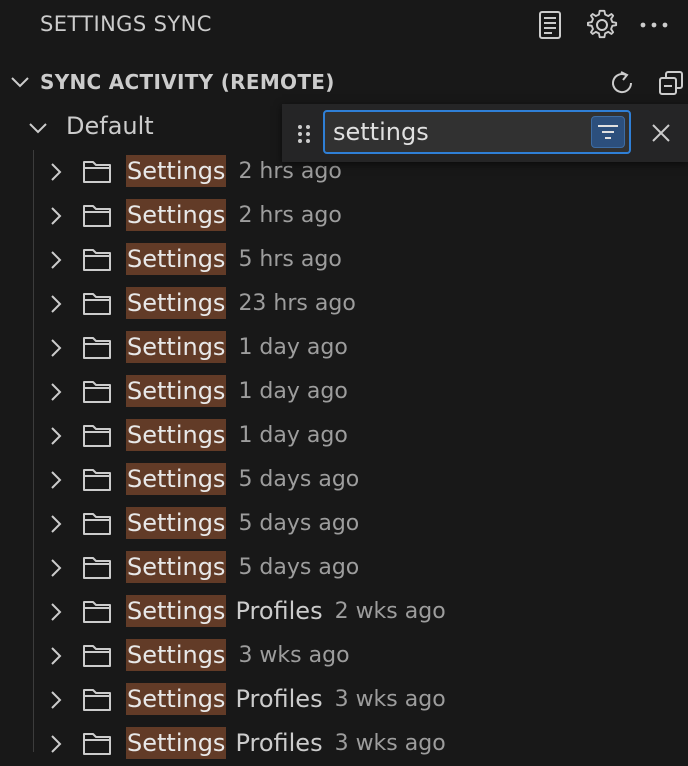 The width and height of the screenshot is (688, 766). Describe the element at coordinates (290, 259) in the screenshot. I see `timestamp: 5 hrs ago` at that location.